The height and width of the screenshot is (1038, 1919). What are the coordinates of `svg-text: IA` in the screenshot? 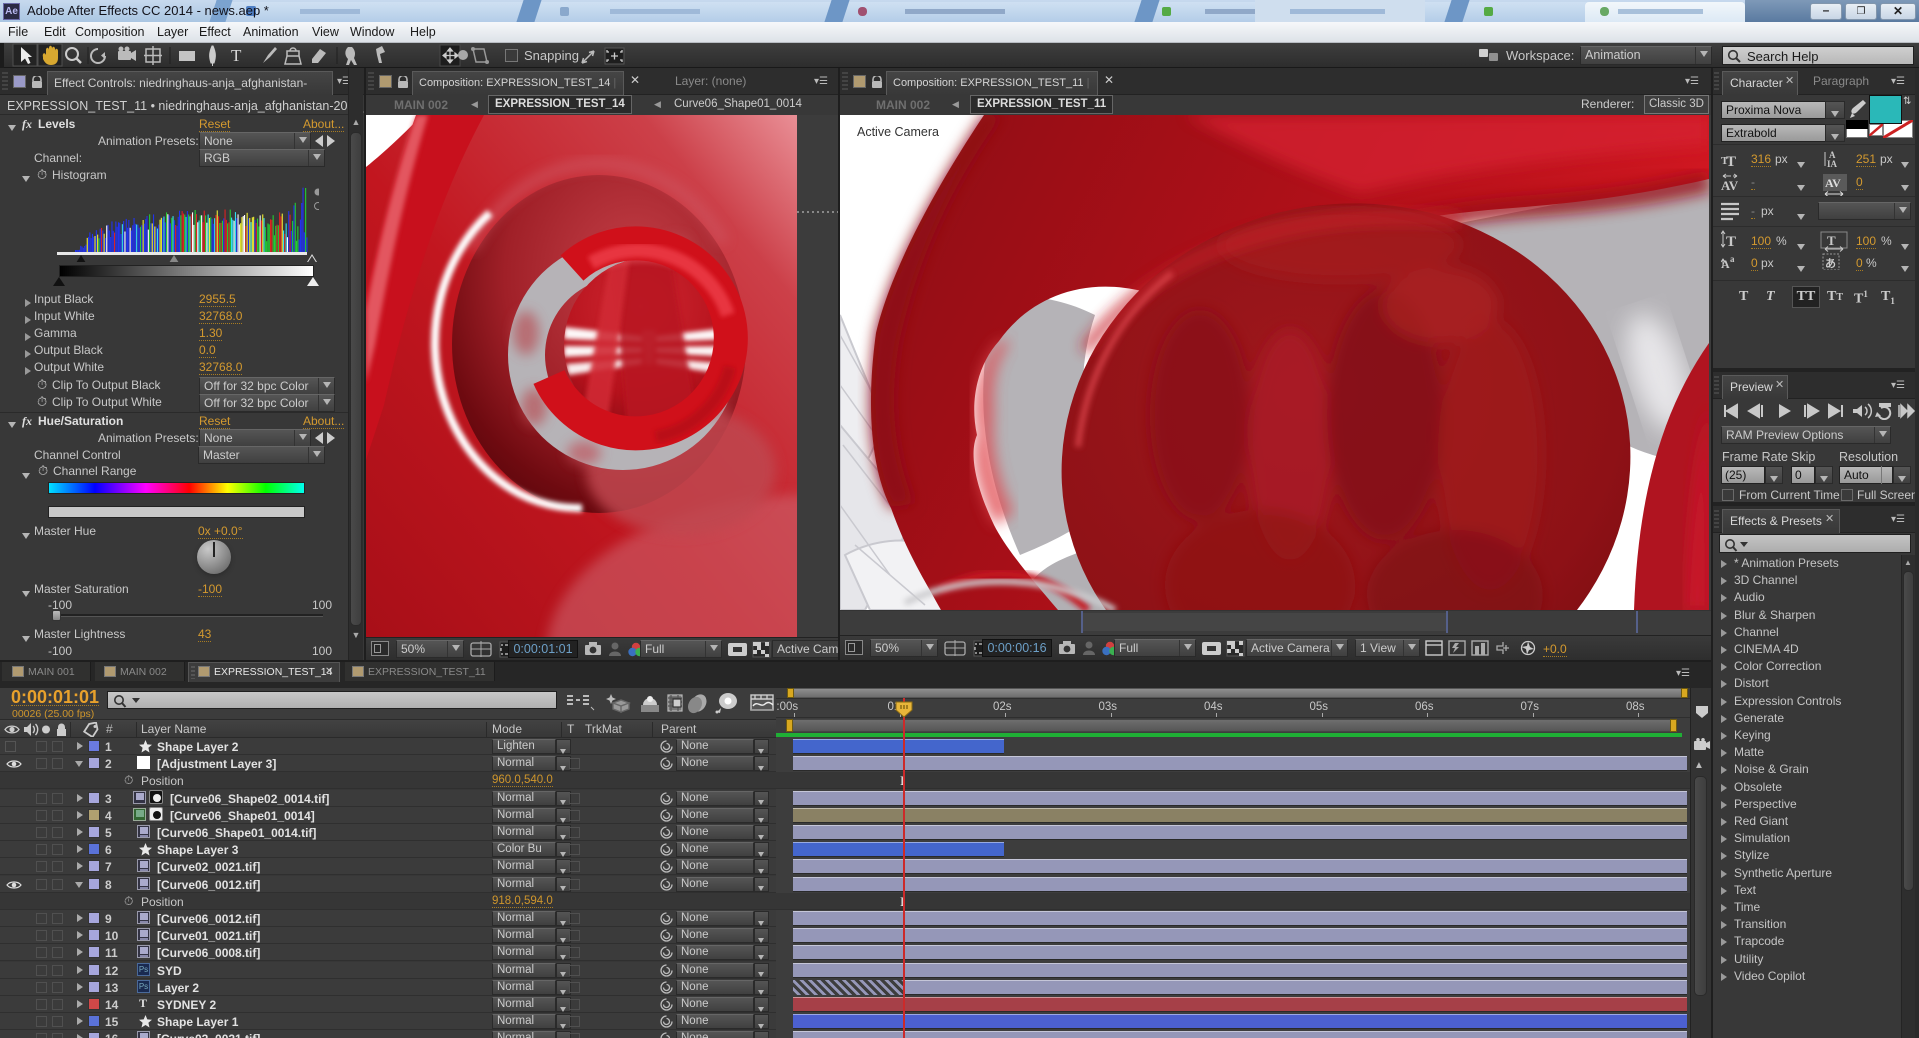 It's located at (1832, 164).